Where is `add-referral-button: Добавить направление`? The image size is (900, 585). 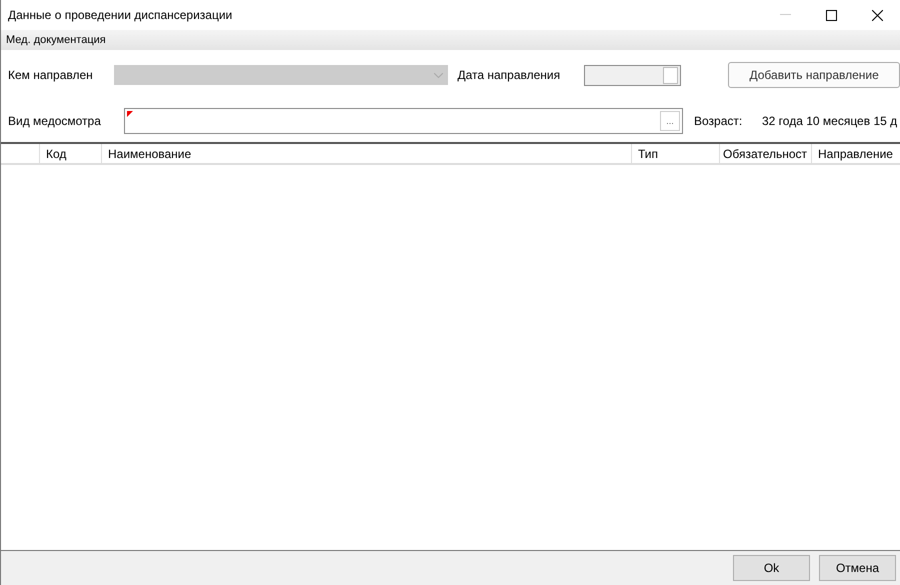 add-referral-button: Добавить направление is located at coordinates (814, 75).